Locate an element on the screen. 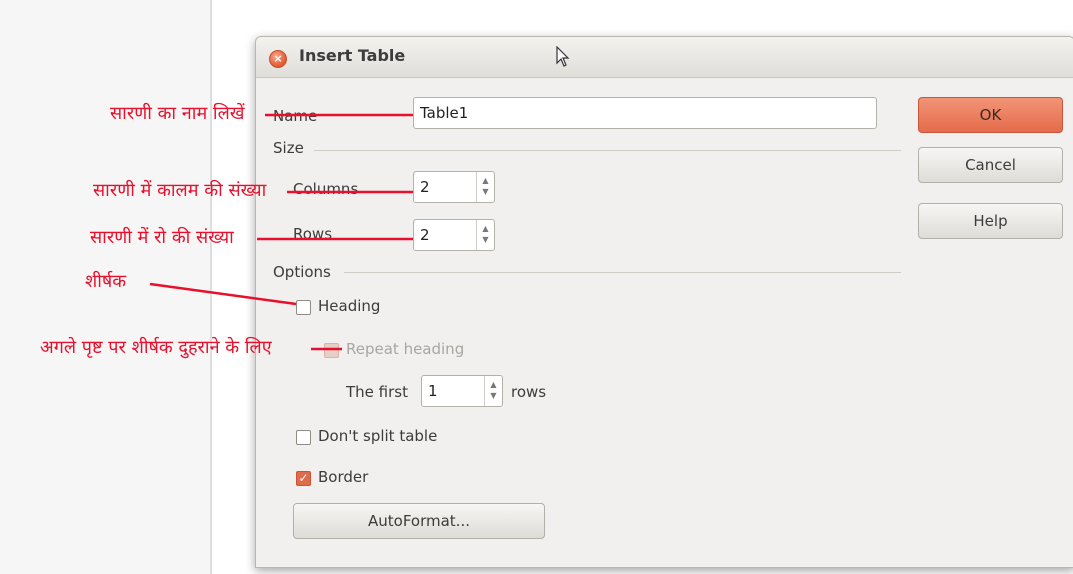 The image size is (1073, 574). annotation-lines is located at coordinates (281, 232).